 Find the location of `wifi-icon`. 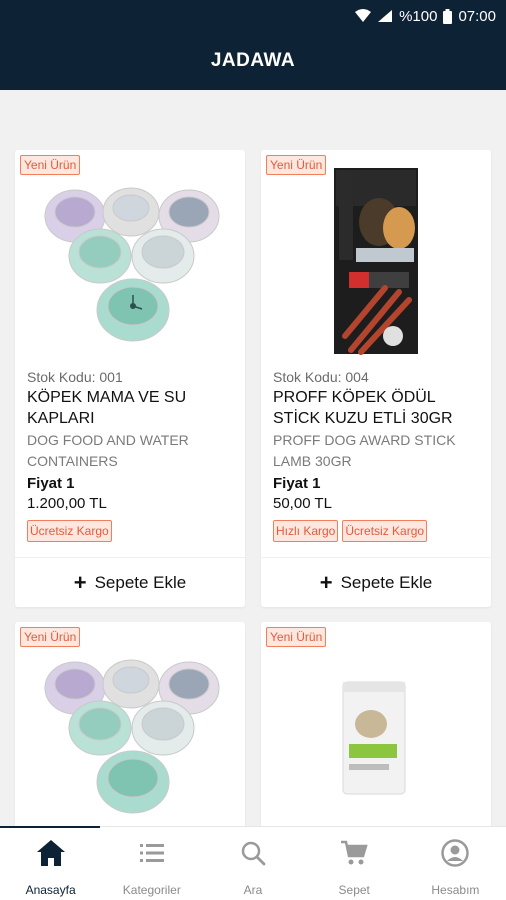

wifi-icon is located at coordinates (363, 16).